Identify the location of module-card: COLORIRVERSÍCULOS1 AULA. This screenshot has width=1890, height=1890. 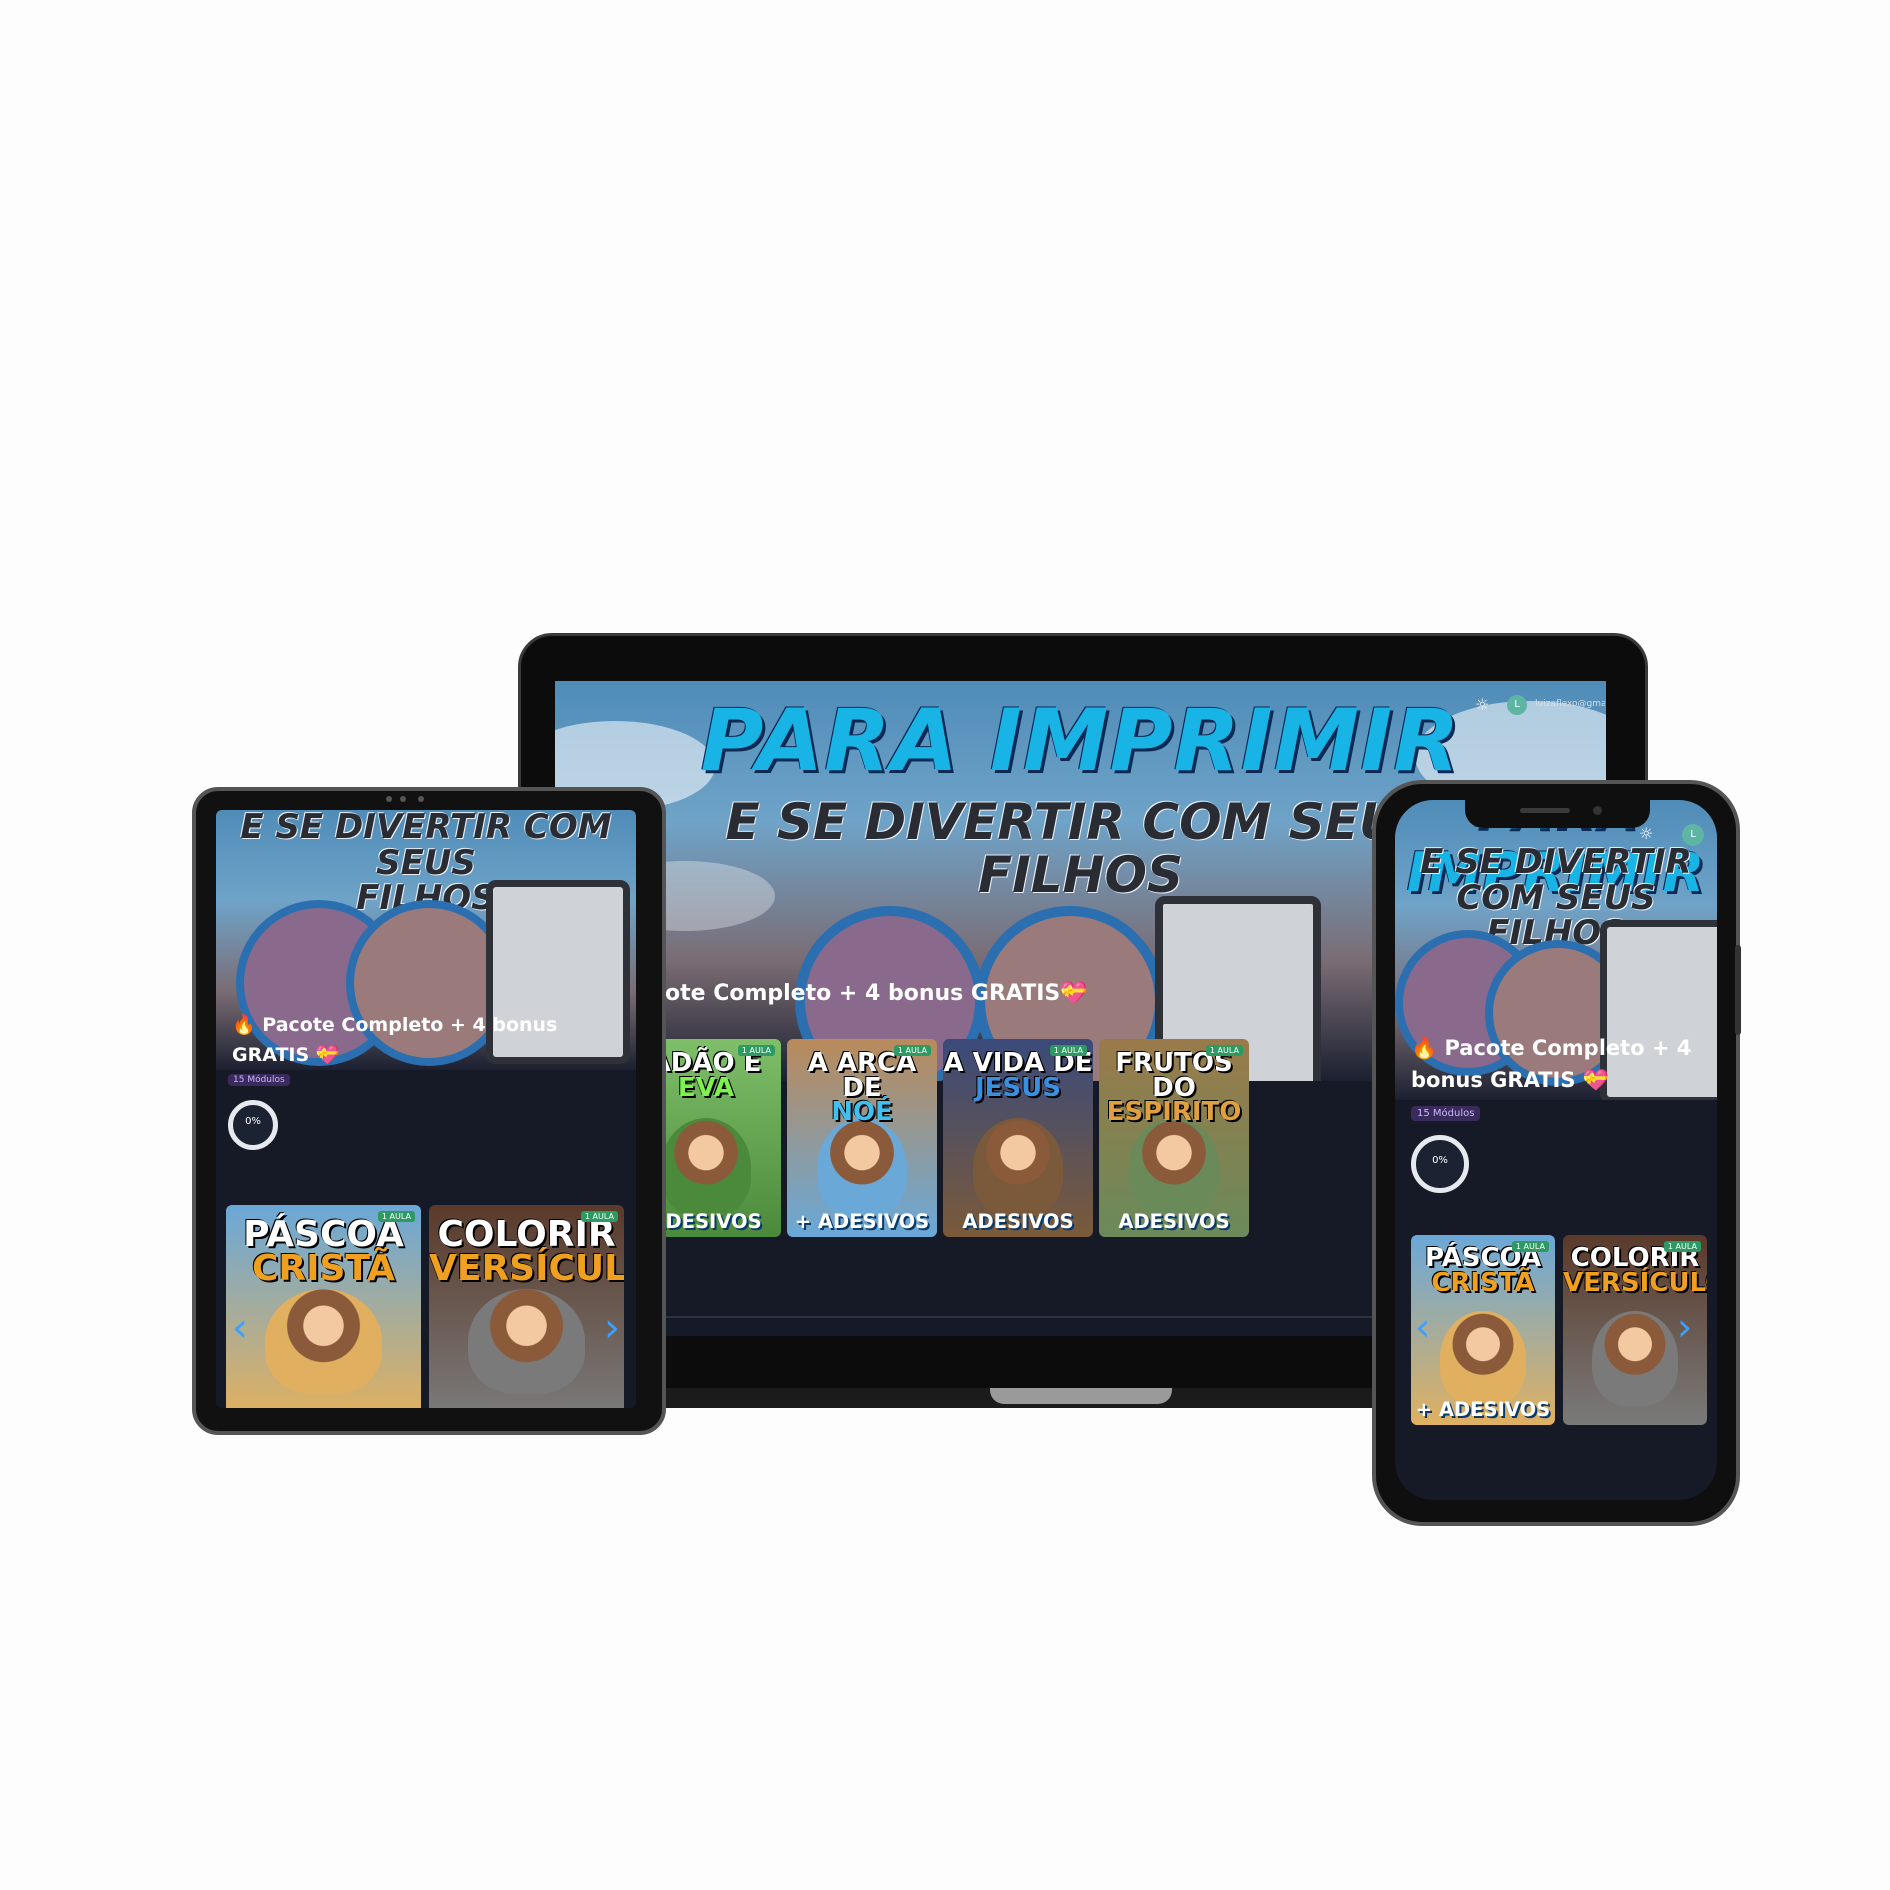
(526, 1306).